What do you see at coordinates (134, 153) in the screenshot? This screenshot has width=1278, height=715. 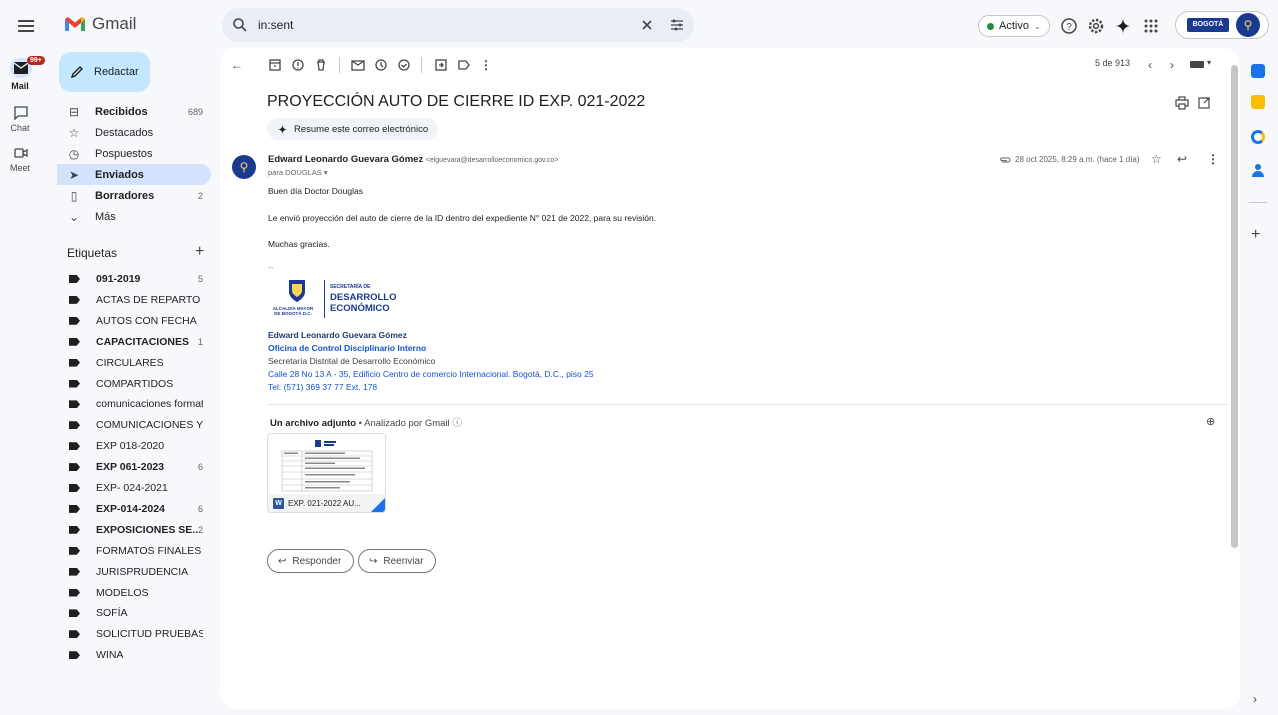 I see `nav-snoozed: ◷ Pospuestos` at bounding box center [134, 153].